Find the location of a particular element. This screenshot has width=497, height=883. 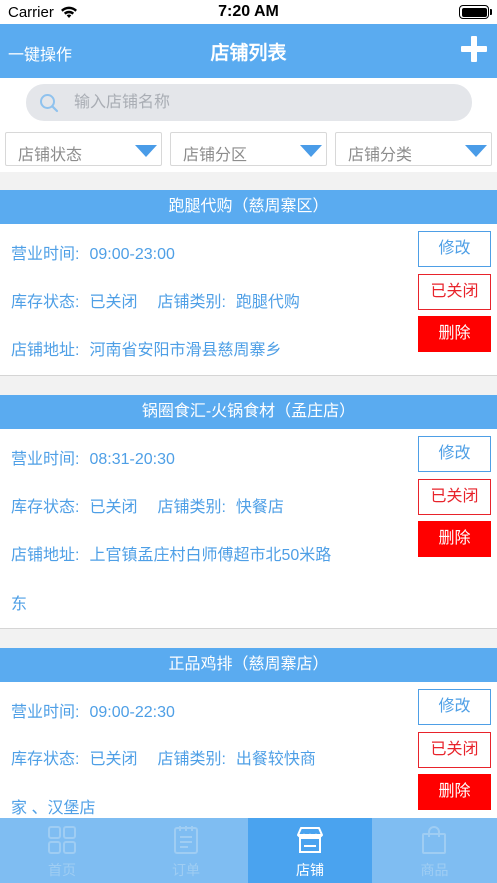

filter-store-category: 店铺分类 is located at coordinates (413, 149).